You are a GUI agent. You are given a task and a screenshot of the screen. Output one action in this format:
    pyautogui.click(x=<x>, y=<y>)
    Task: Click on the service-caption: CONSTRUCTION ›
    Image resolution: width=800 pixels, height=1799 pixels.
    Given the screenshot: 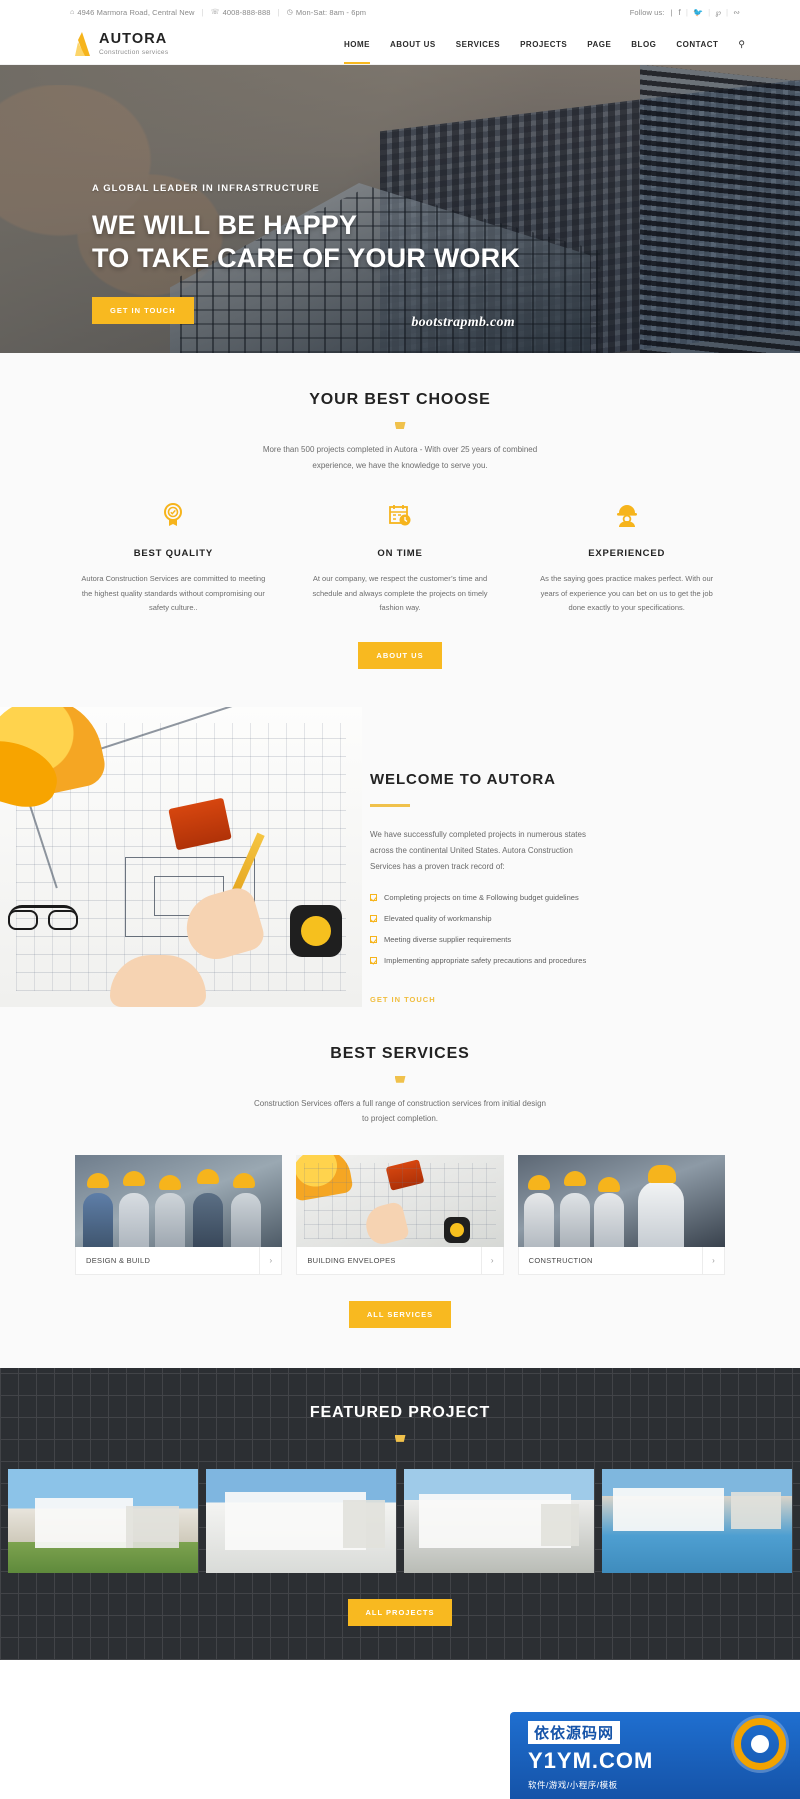 What is the action you would take?
    pyautogui.click(x=621, y=1260)
    